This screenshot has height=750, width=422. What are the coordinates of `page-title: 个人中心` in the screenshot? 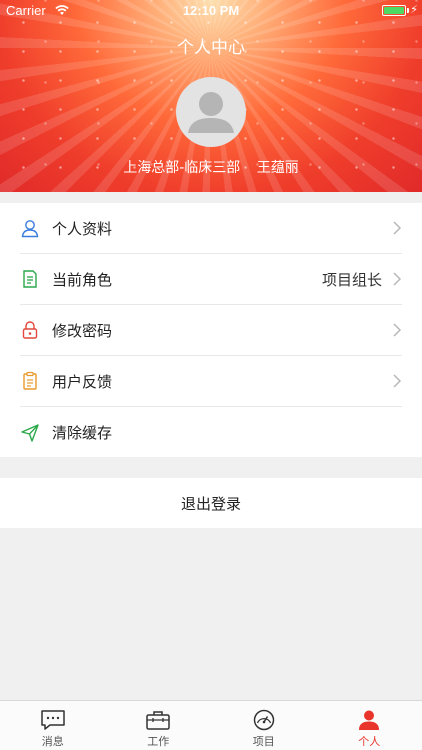 It's located at (211, 48).